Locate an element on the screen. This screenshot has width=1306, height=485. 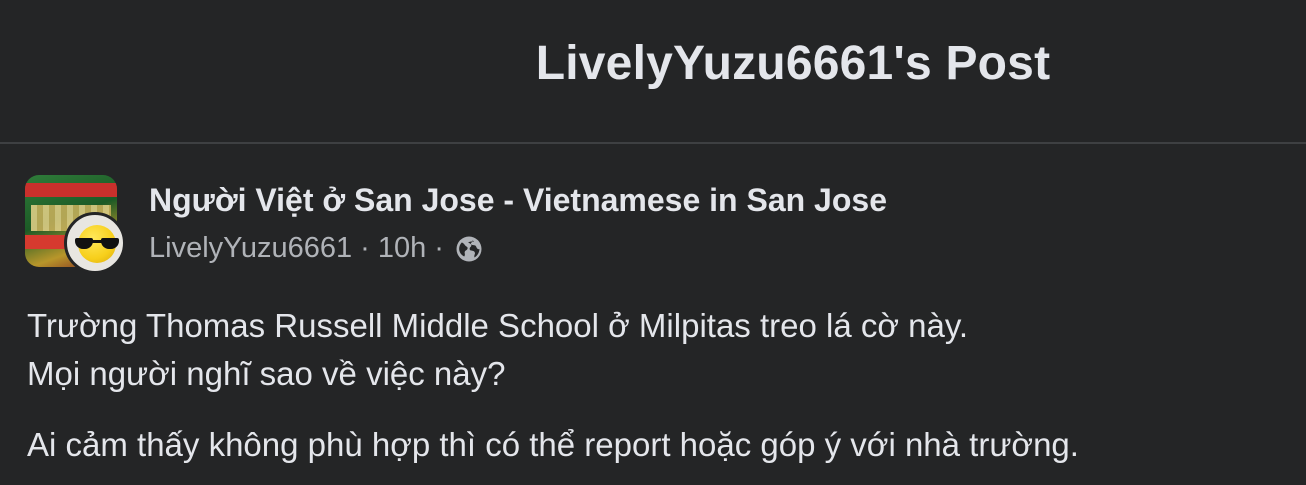
post-meta: LivelyYuzu6661 · 10h · is located at coordinates (316, 248).